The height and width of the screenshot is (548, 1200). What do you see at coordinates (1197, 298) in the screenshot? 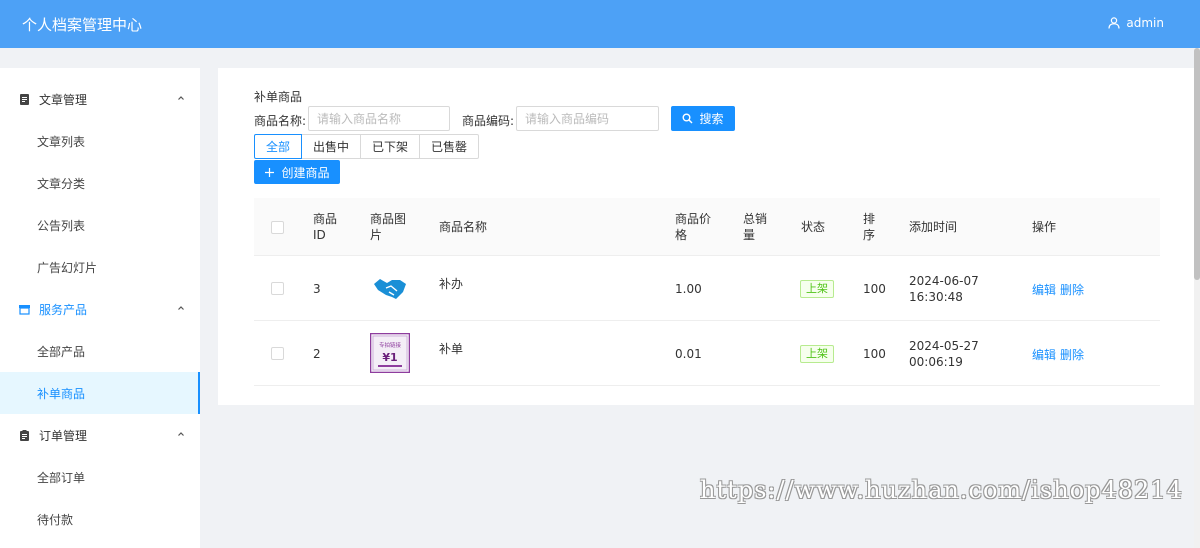
I see `page-scrollbar` at bounding box center [1197, 298].